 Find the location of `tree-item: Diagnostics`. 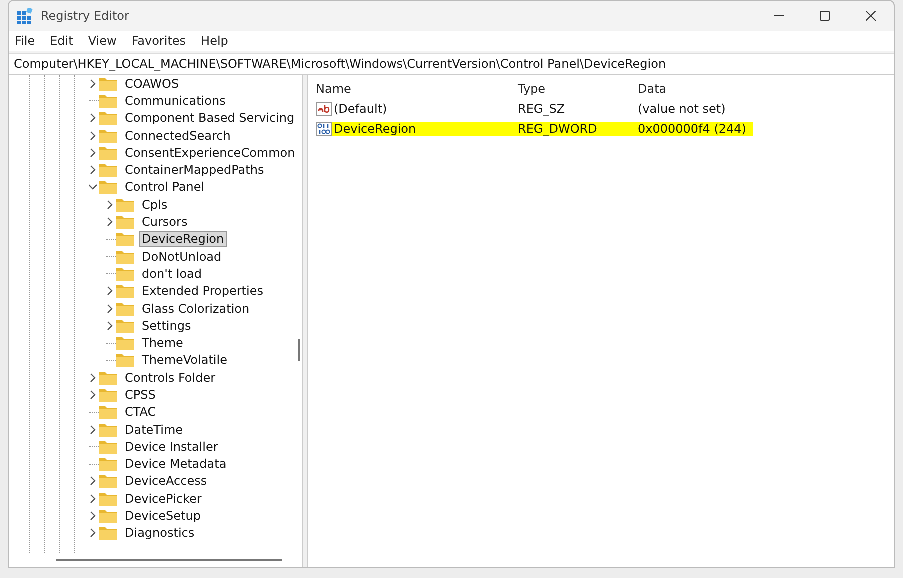

tree-item: Diagnostics is located at coordinates (160, 533).